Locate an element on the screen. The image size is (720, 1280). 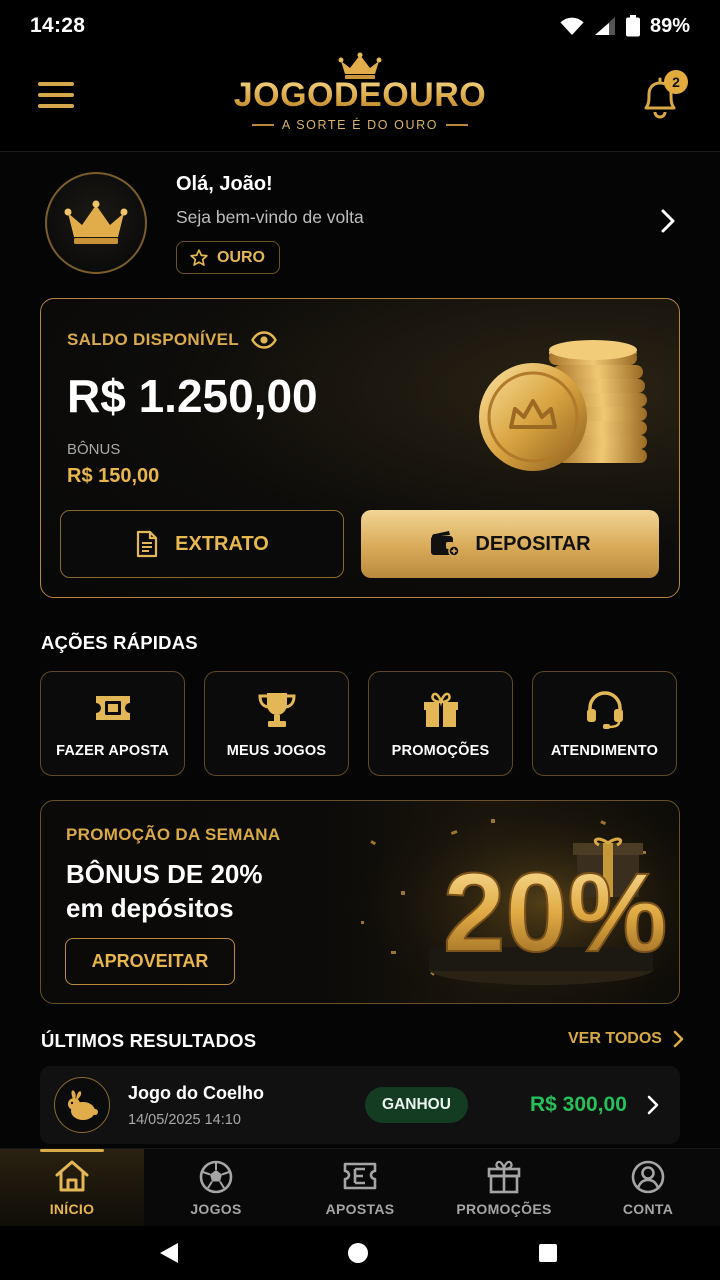
tagline-text: A SORTE É DO OURO is located at coordinates (360, 125).